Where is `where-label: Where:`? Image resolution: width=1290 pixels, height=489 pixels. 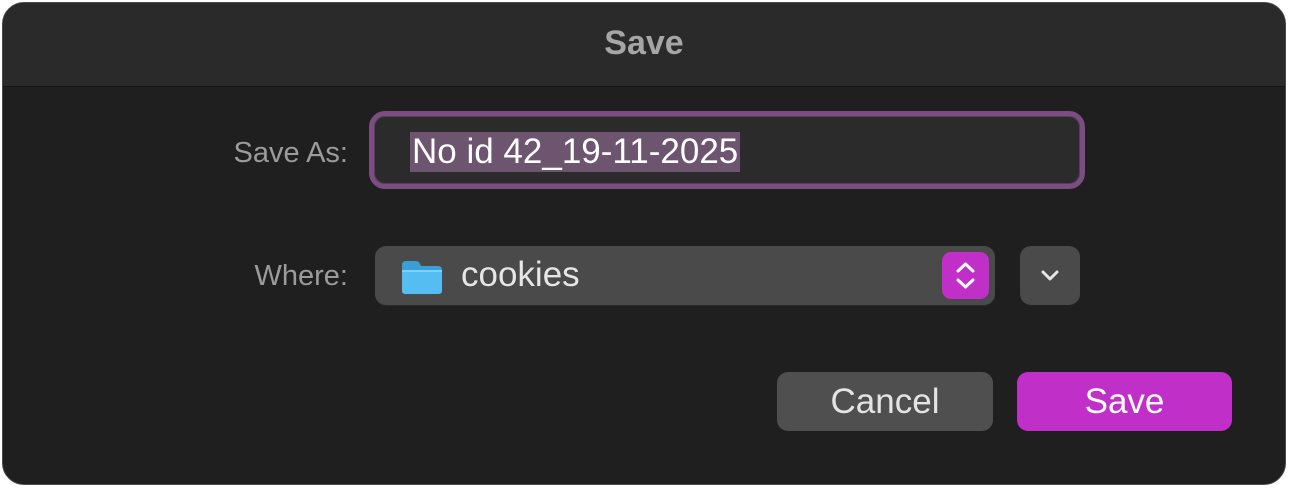 where-label: Where: is located at coordinates (301, 276).